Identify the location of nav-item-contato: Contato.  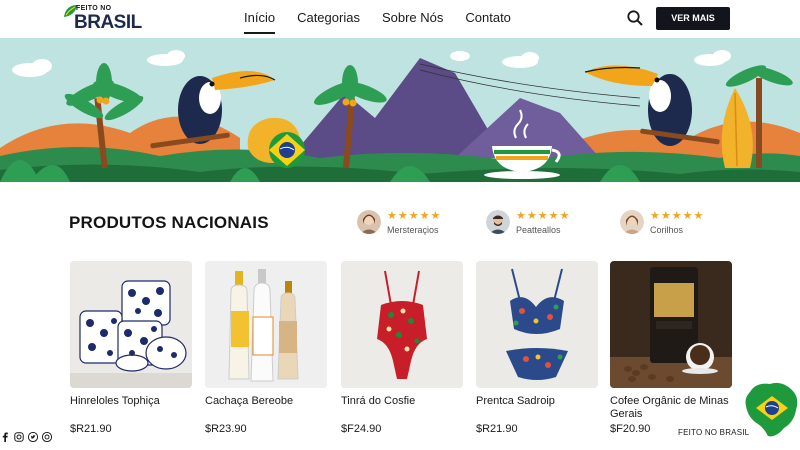
(488, 19).